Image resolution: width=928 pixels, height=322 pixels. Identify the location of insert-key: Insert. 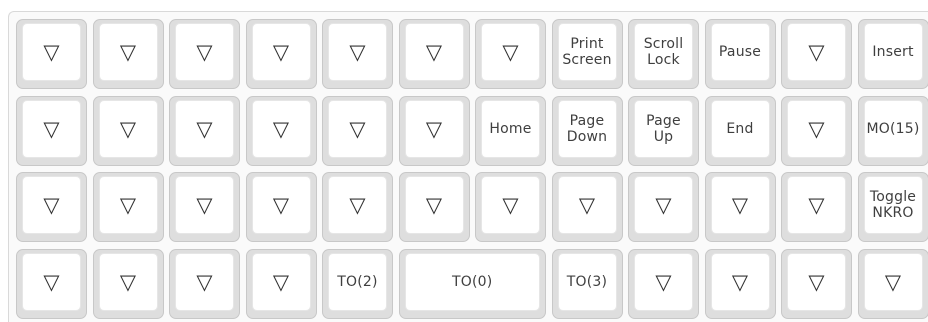
(893, 54).